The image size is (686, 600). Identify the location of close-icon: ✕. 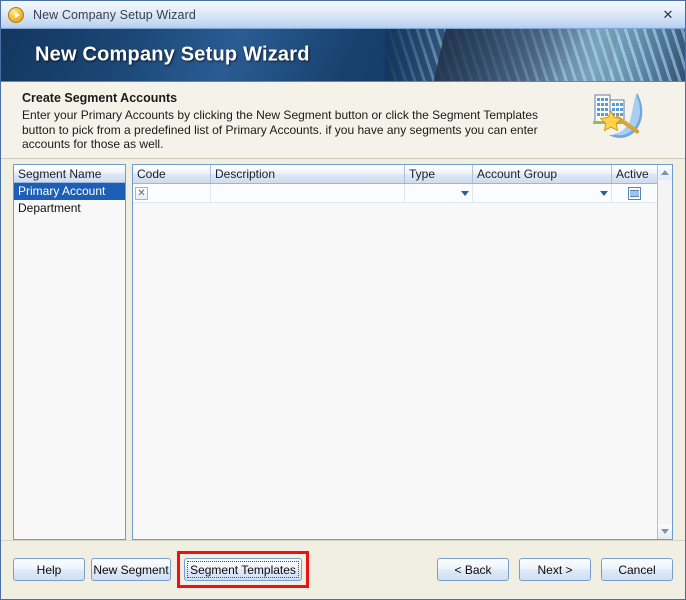
(668, 15).